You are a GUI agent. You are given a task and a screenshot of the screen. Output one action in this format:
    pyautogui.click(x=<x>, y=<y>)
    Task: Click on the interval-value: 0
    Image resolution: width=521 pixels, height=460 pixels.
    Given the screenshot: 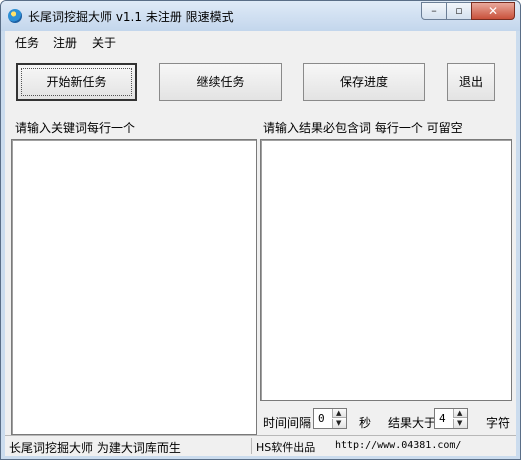 What is the action you would take?
    pyautogui.click(x=321, y=418)
    